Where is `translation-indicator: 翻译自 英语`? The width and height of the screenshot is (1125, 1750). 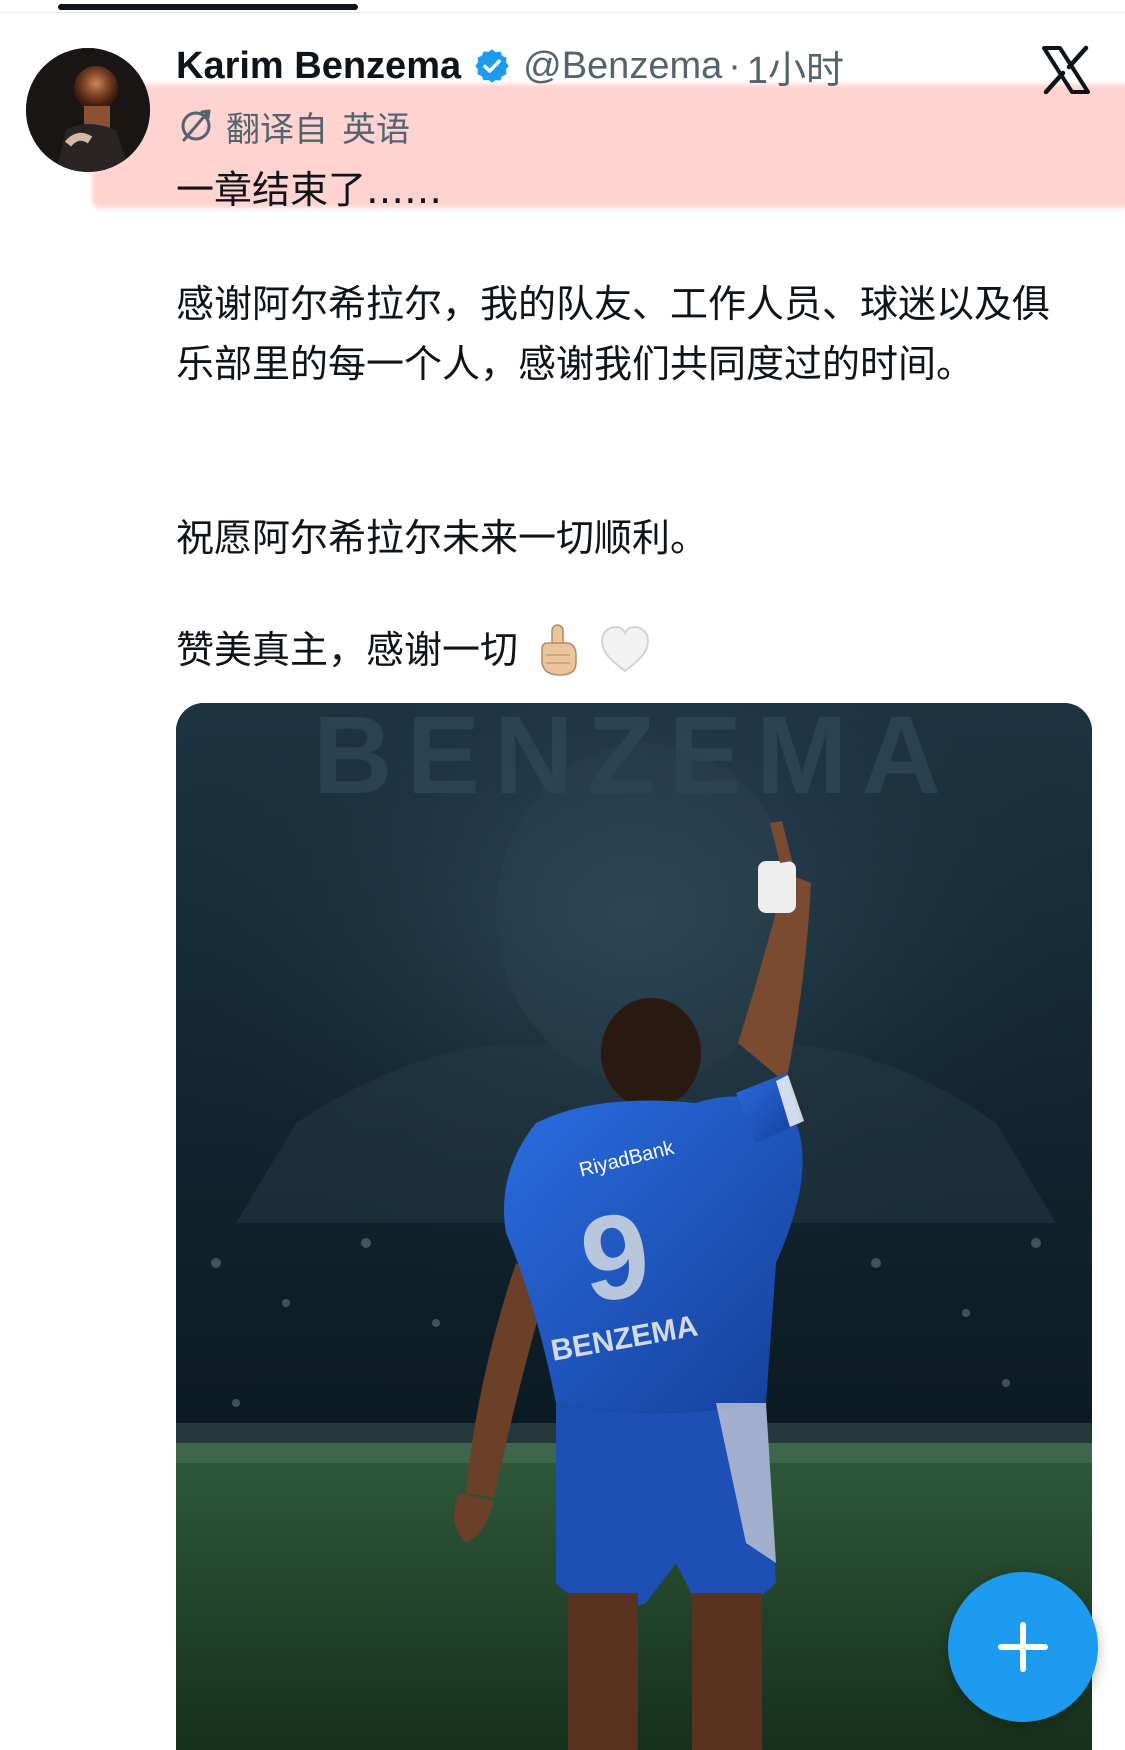 translation-indicator: 翻译自 英语 is located at coordinates (293, 126).